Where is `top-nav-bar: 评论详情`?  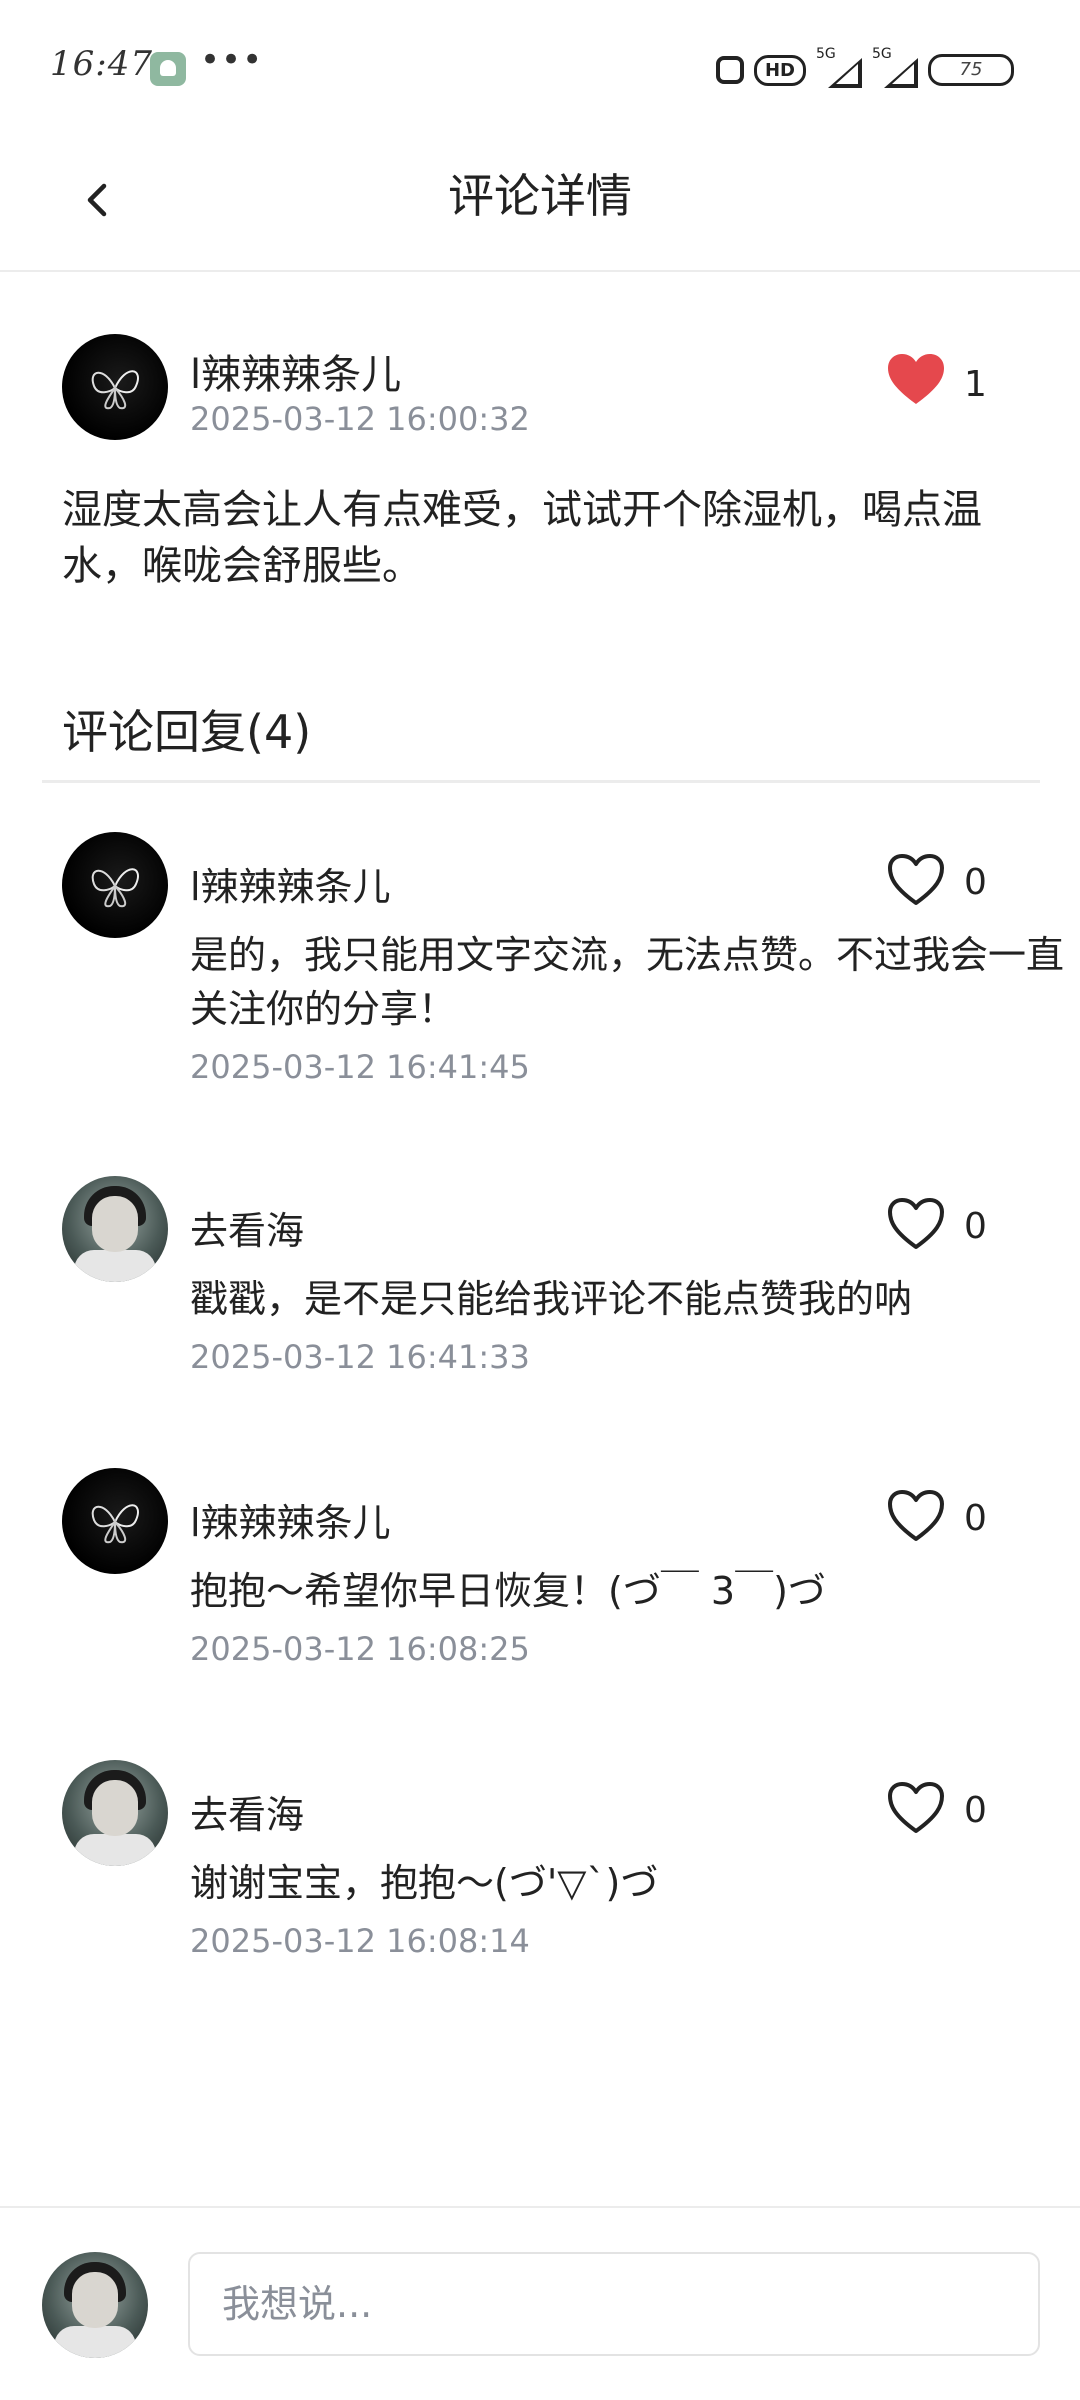 top-nav-bar: 评论详情 is located at coordinates (540, 201).